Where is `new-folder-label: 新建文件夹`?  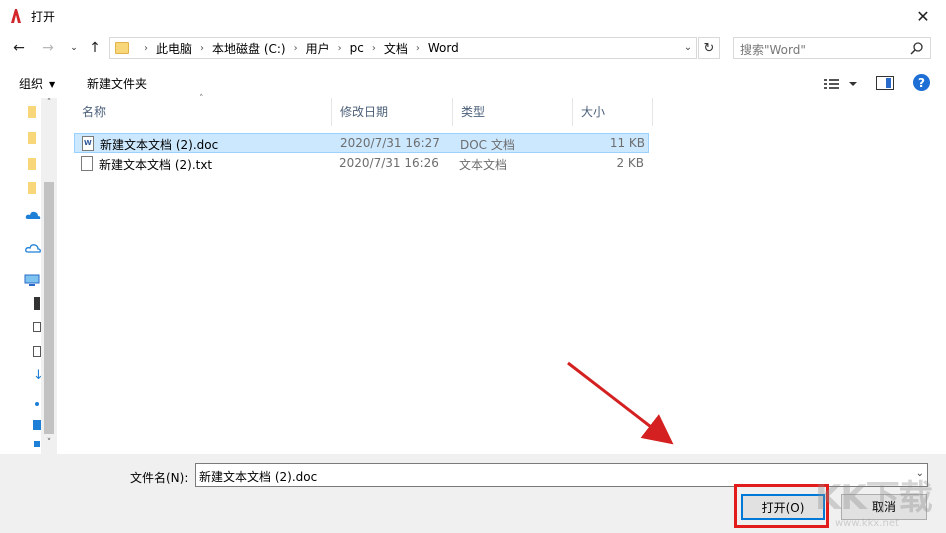
new-folder-label: 新建文件夹 is located at coordinates (117, 84).